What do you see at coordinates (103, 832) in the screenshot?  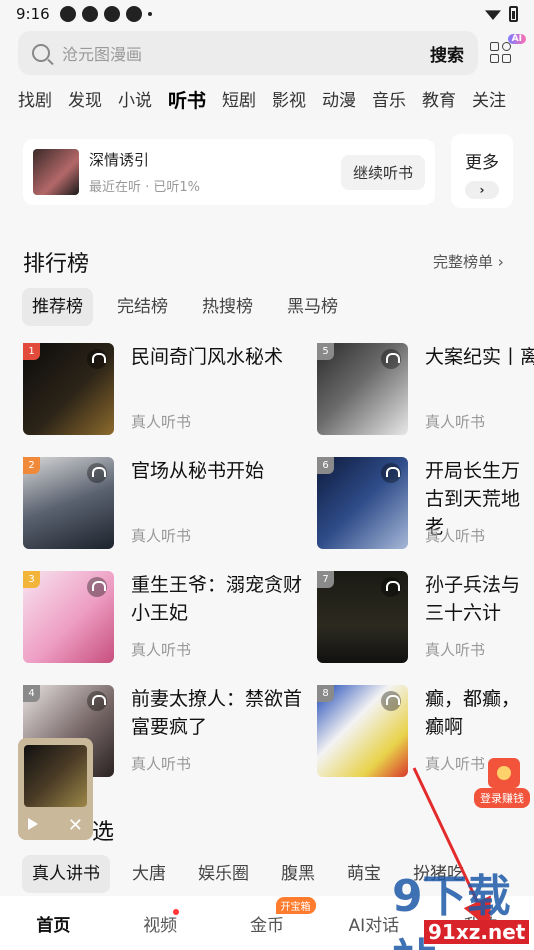 I see `section-title: 选` at bounding box center [103, 832].